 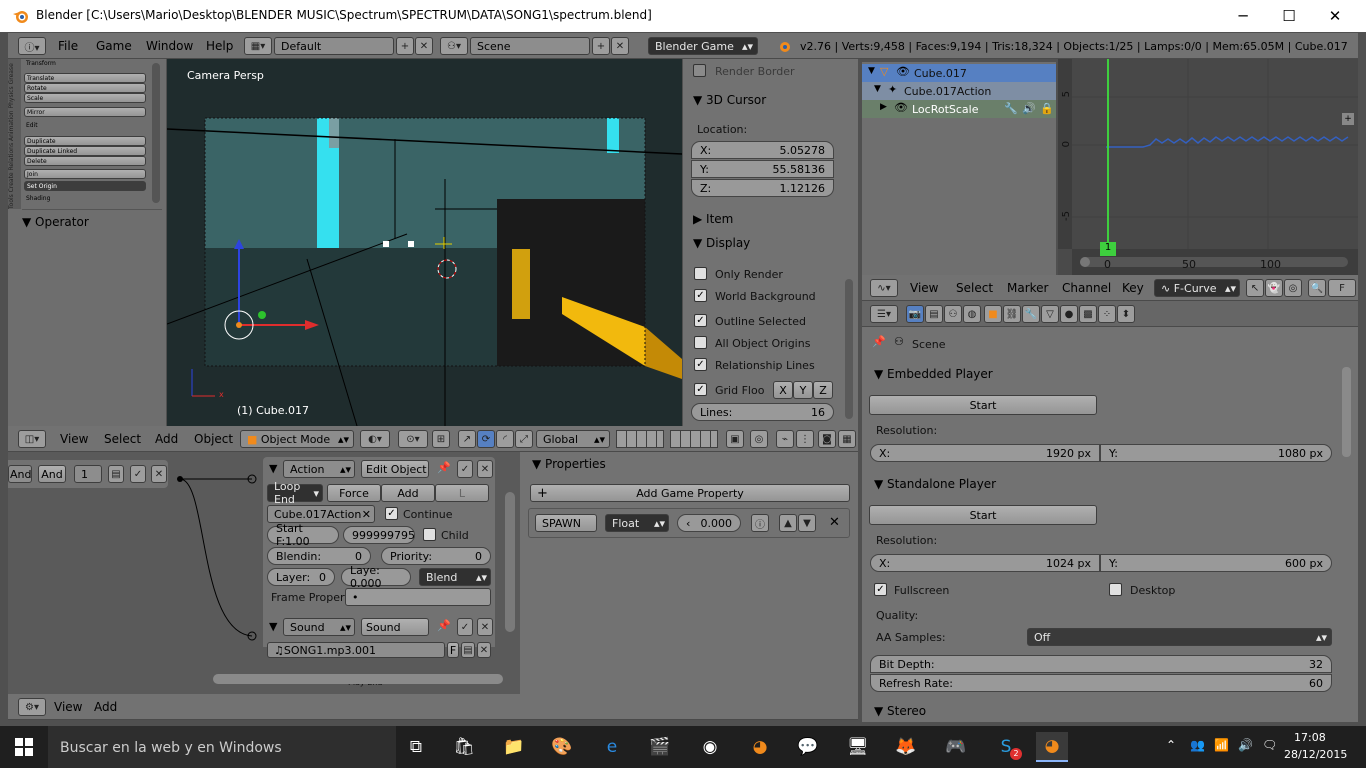 What do you see at coordinates (441, 439) in the screenshot?
I see `manipulator-icon: ⊞` at bounding box center [441, 439].